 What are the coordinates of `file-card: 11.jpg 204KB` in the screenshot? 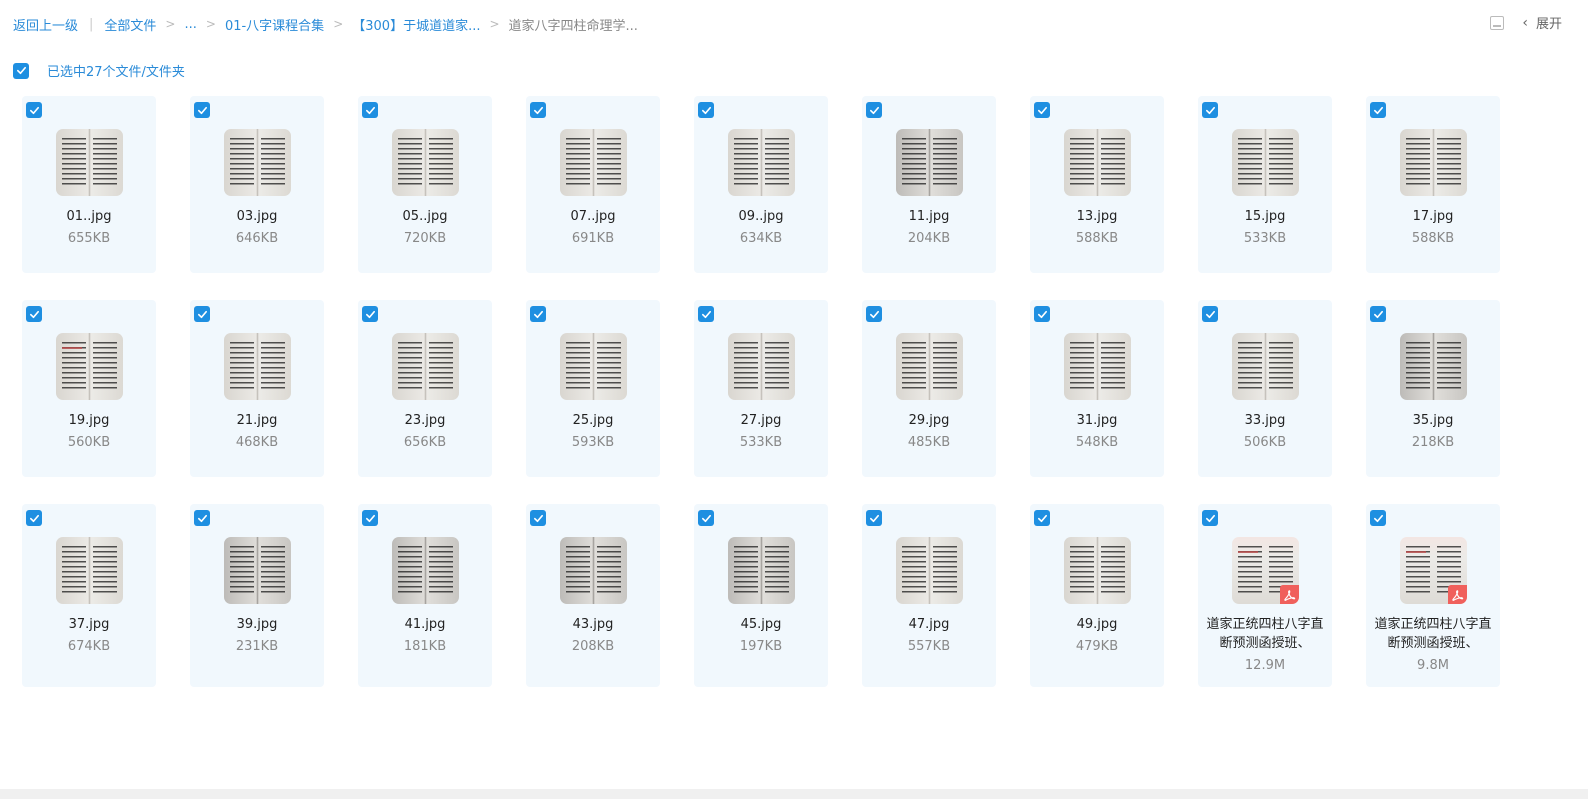 It's located at (929, 184).